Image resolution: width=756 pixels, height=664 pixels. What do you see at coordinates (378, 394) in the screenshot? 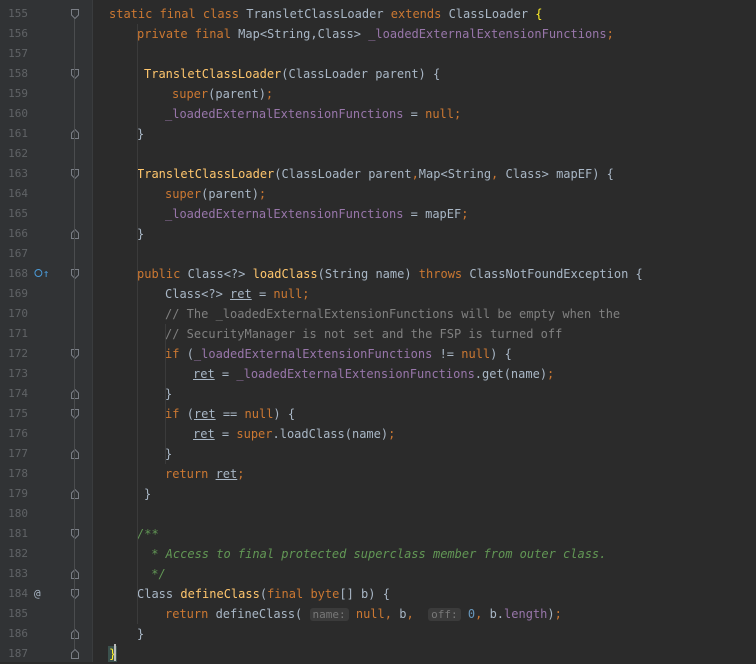
I see `code-line: 174}` at bounding box center [378, 394].